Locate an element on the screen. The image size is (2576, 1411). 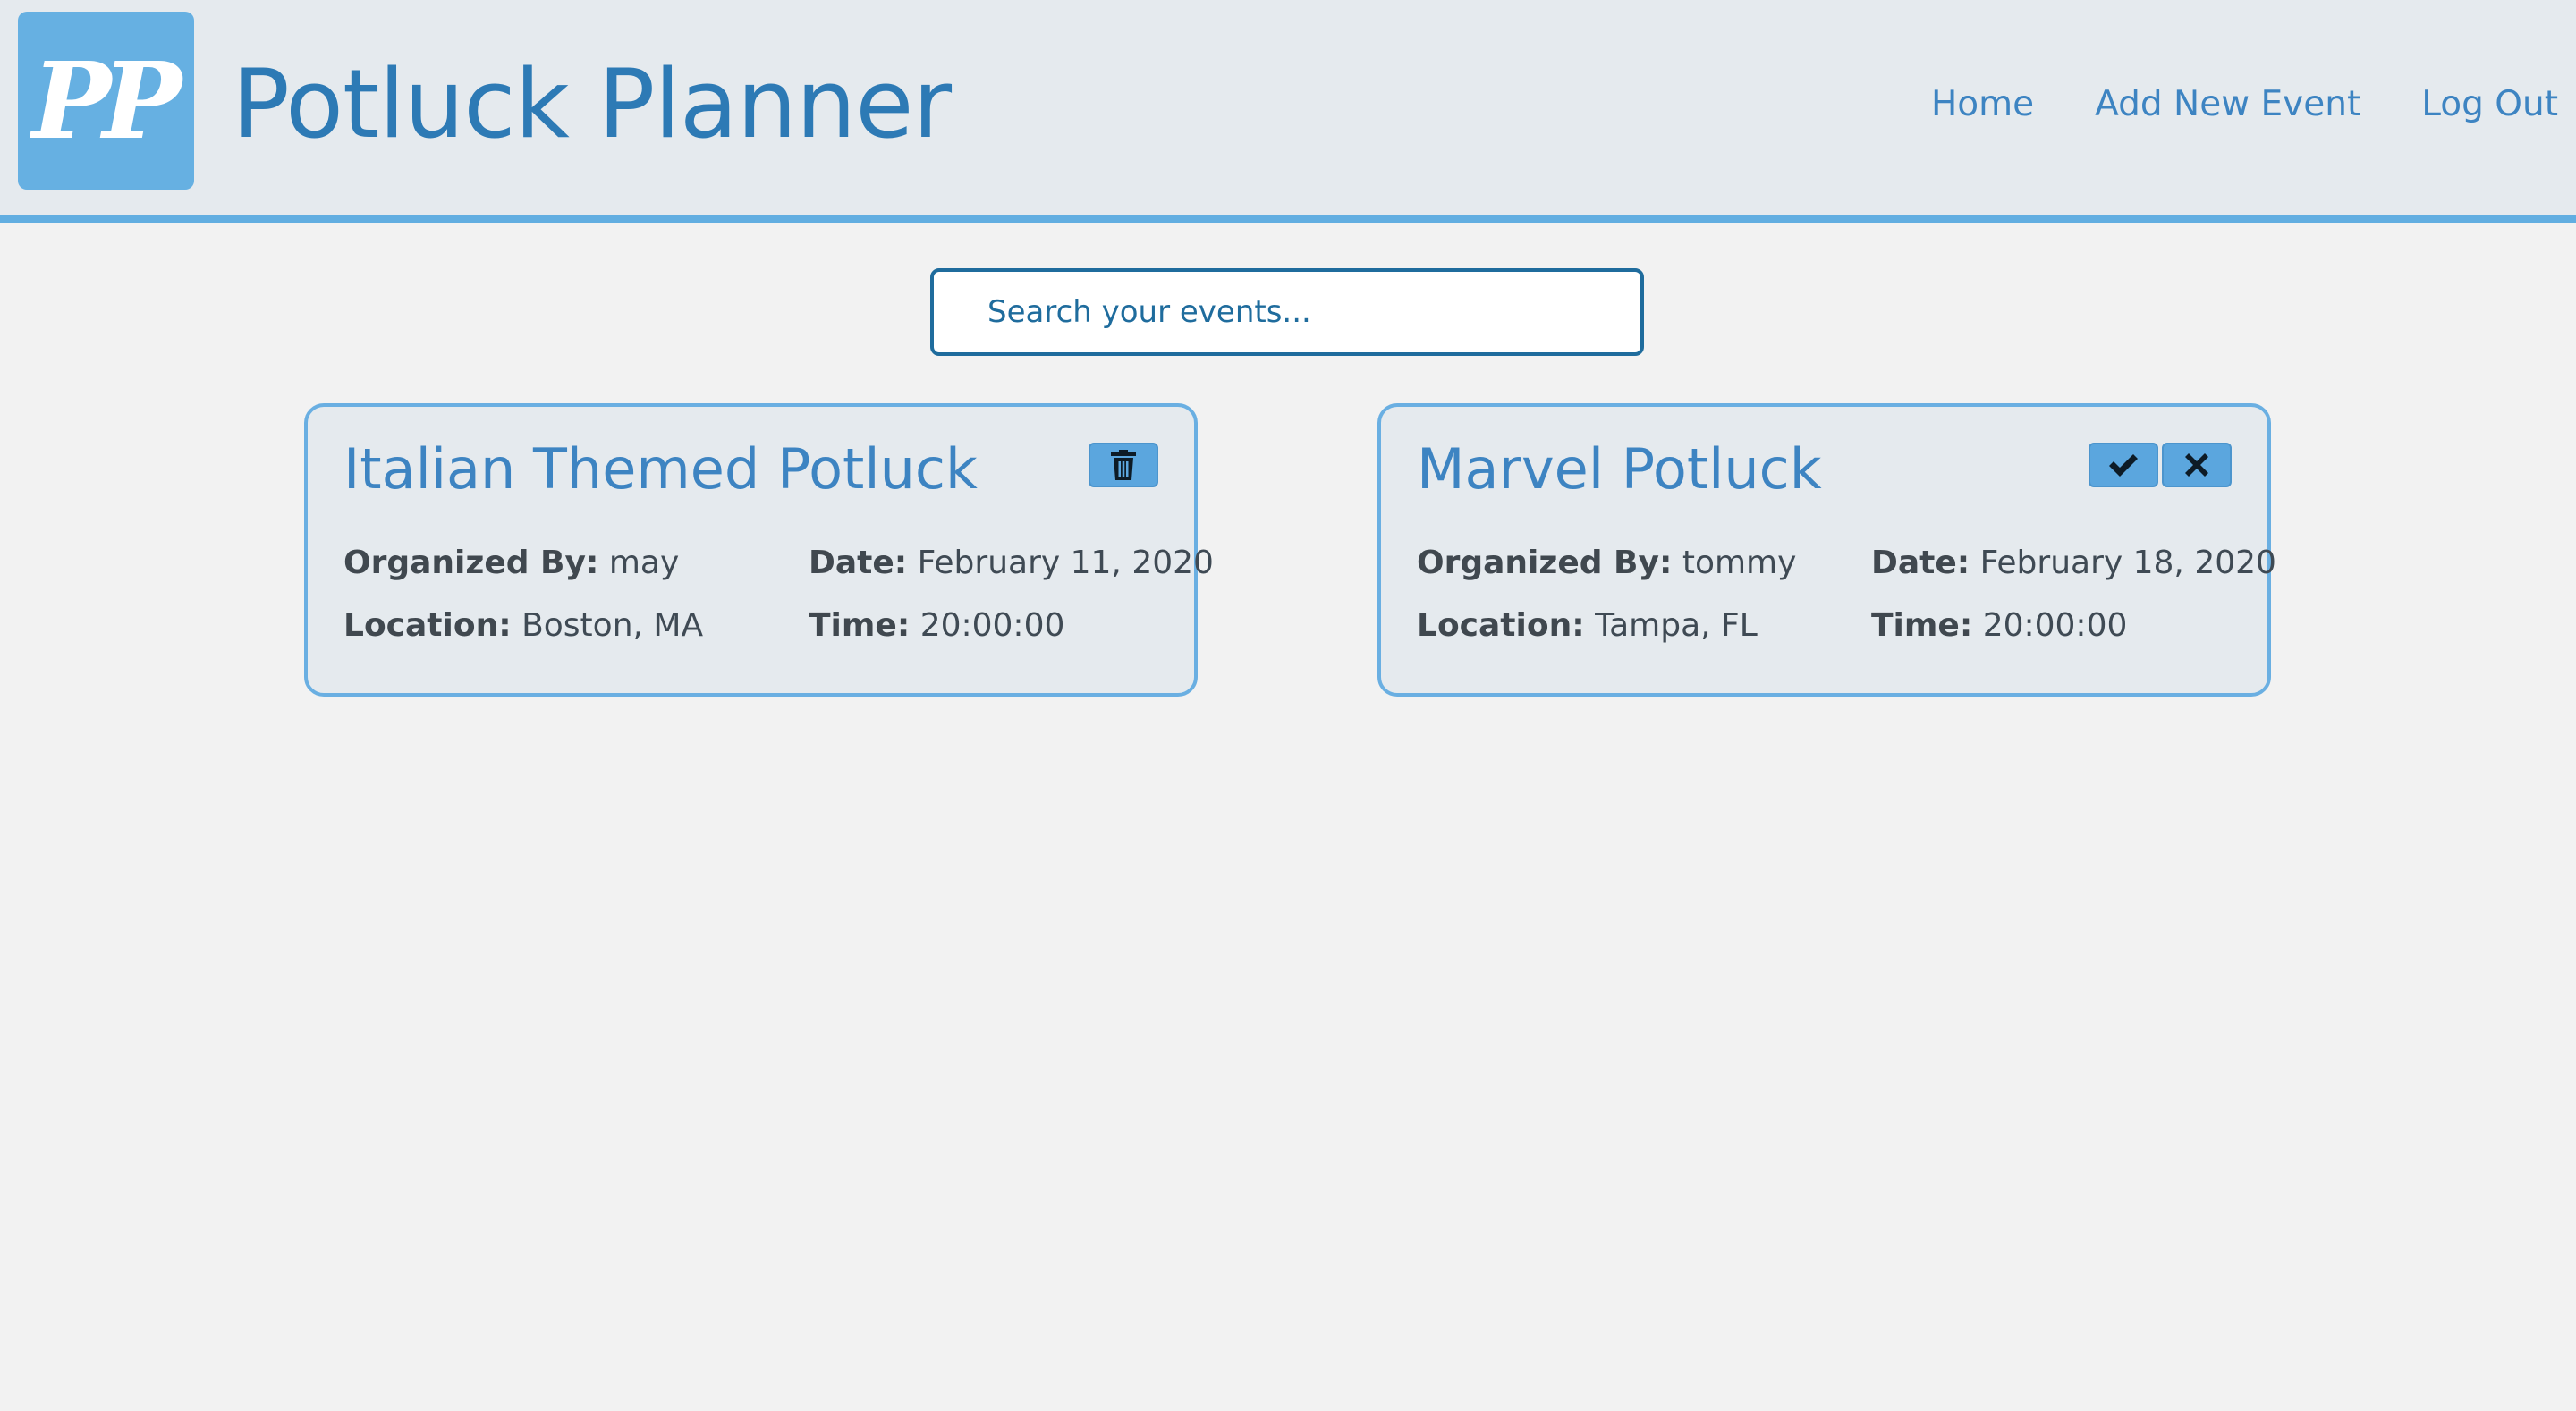
organizer-value: may is located at coordinates (644, 563).